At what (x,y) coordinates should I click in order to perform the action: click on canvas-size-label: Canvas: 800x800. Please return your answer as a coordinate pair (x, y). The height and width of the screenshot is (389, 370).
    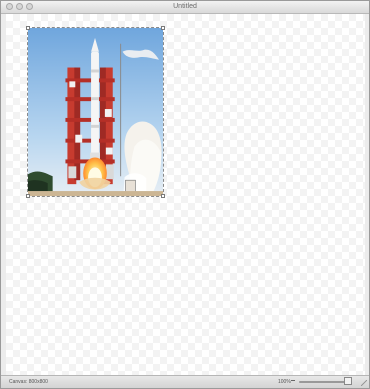
    Looking at the image, I should click on (28, 382).